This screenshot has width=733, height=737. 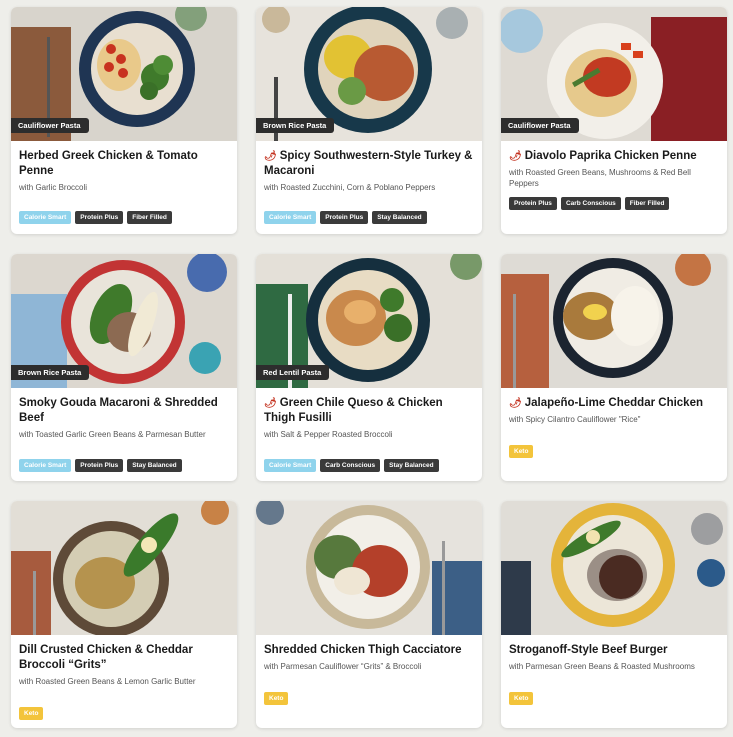 I want to click on badge-list: Protein Plus Carb Conscious Fiber Filled, so click(x=589, y=203).